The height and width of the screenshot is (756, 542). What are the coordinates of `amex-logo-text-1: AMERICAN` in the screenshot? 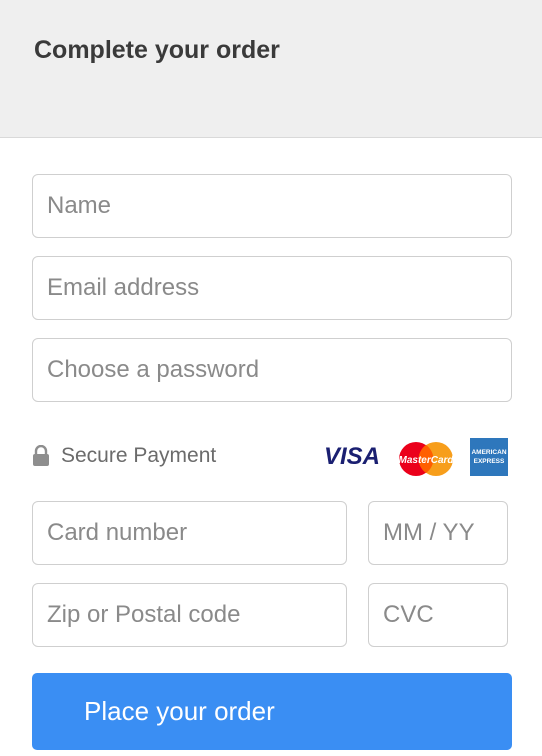 It's located at (488, 452).